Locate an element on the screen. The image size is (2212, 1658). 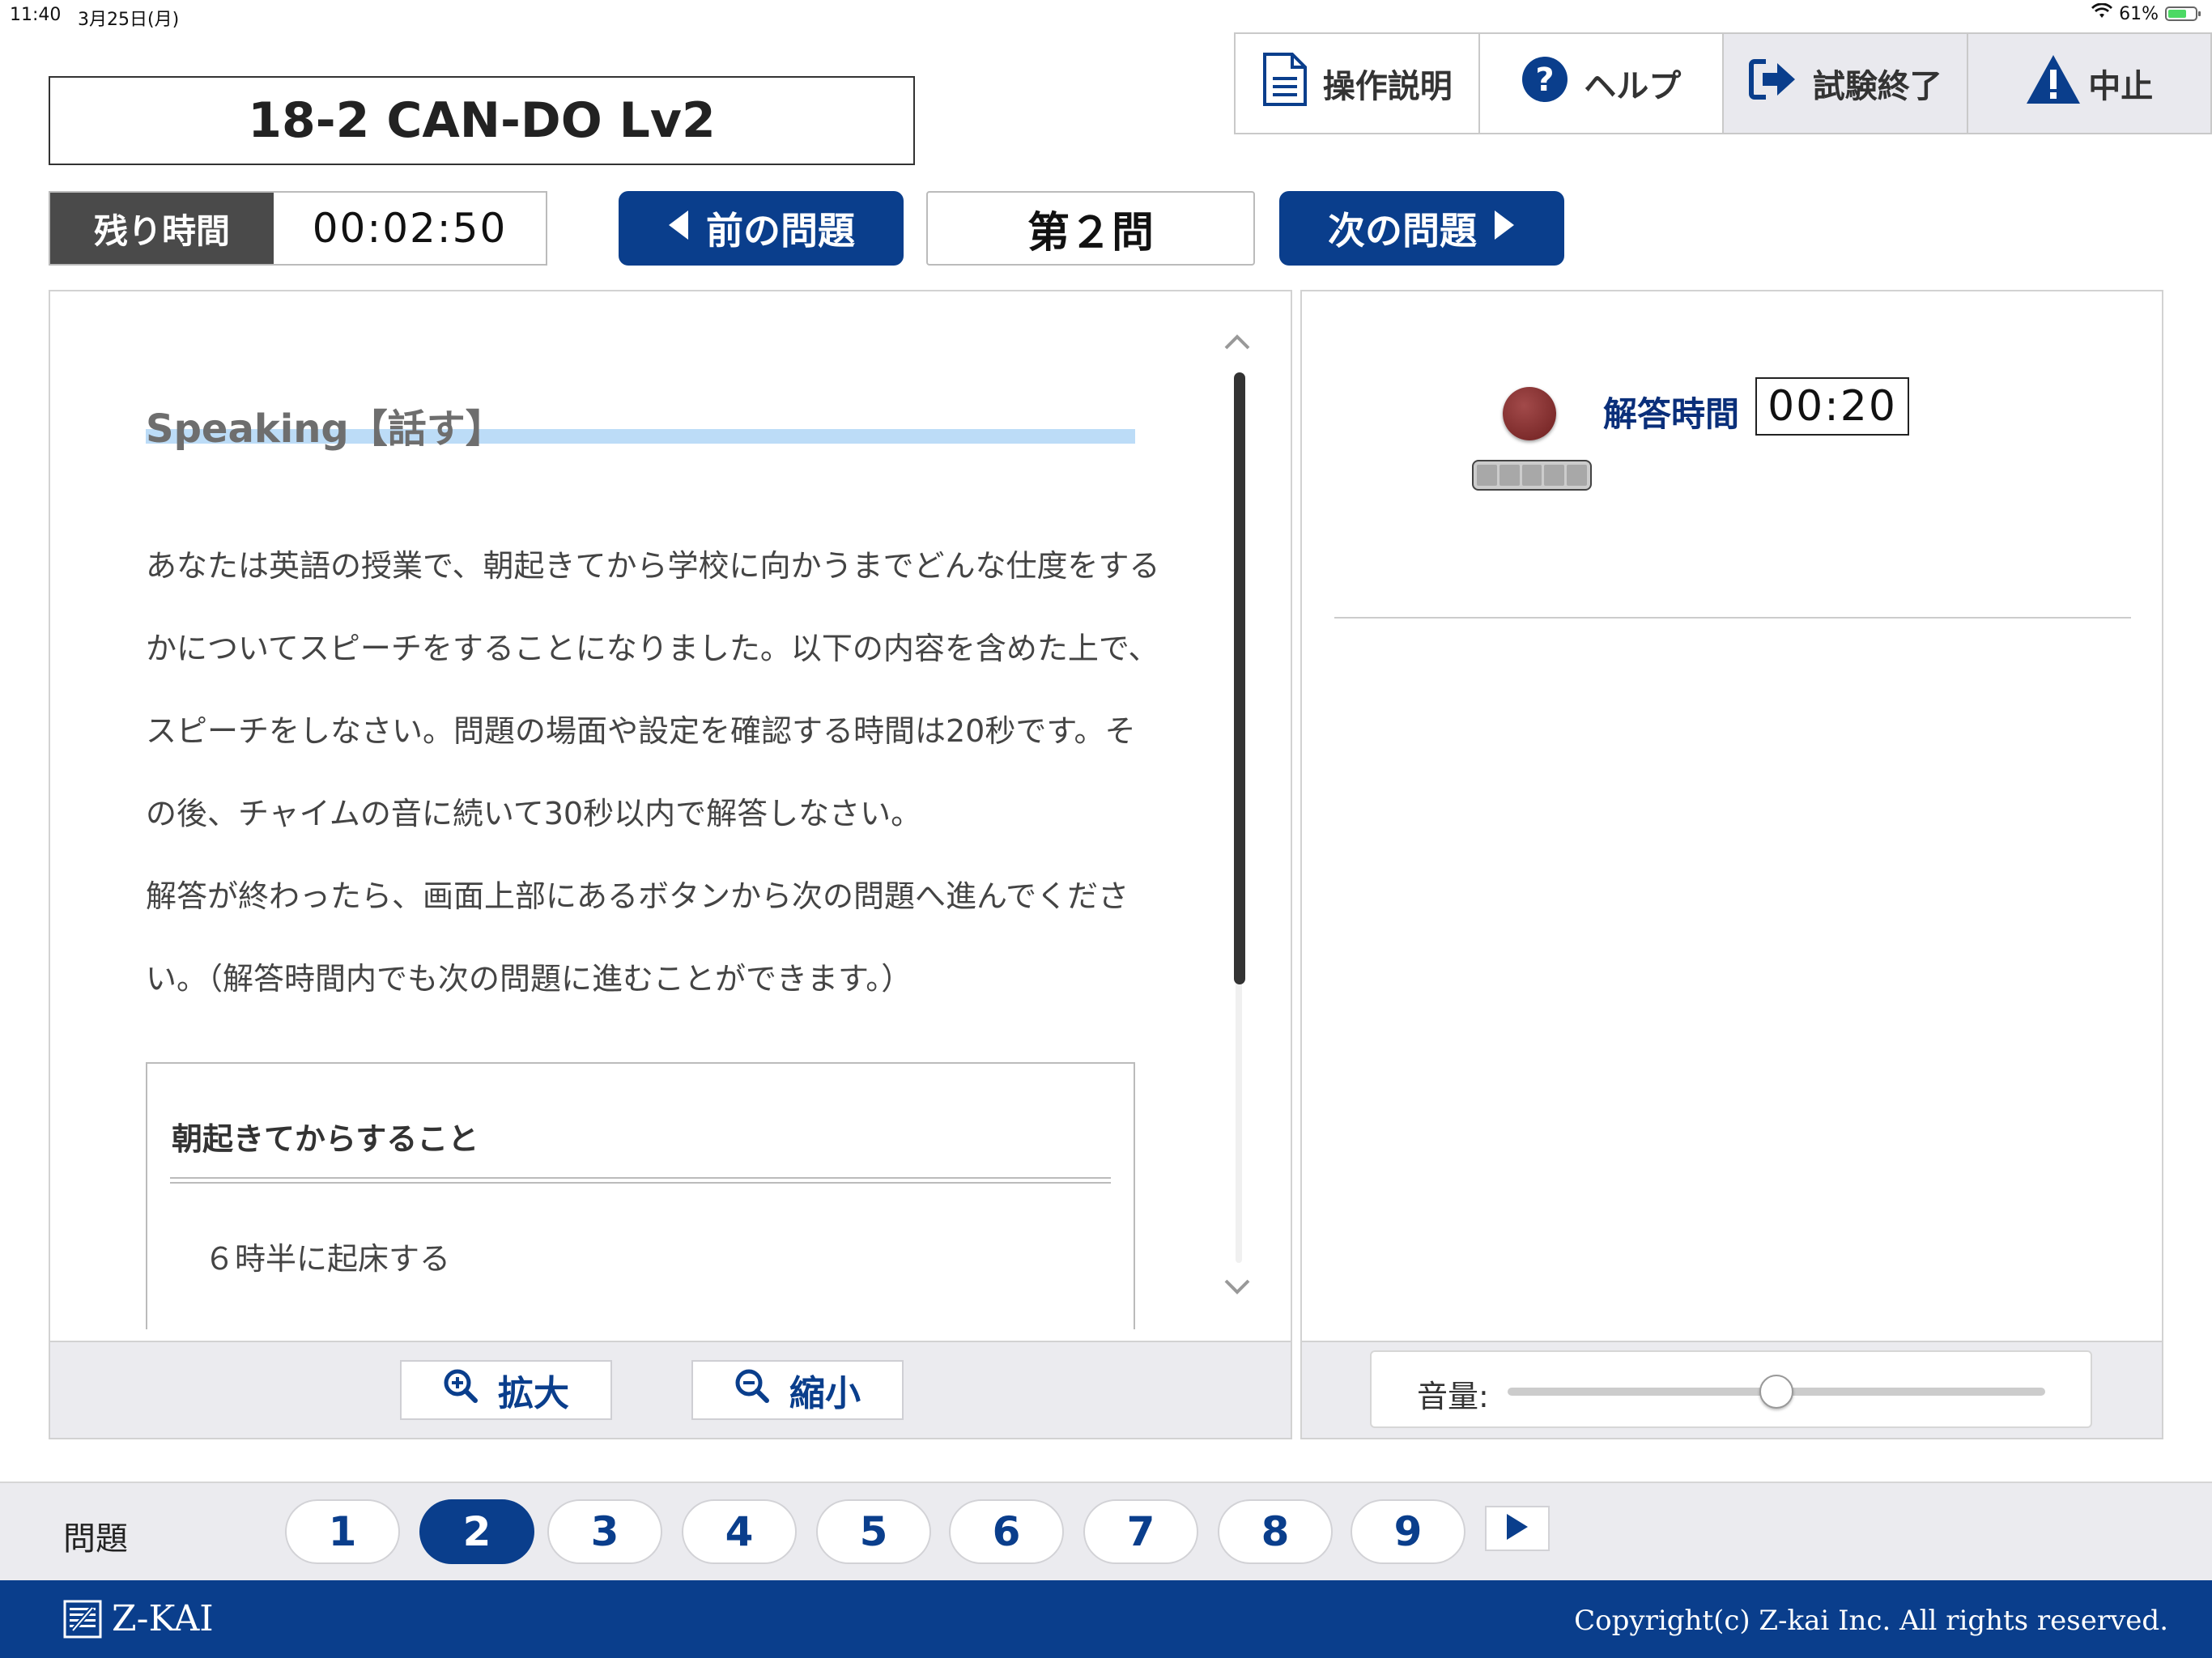
status-indicators: 61% is located at coordinates (2146, 13).